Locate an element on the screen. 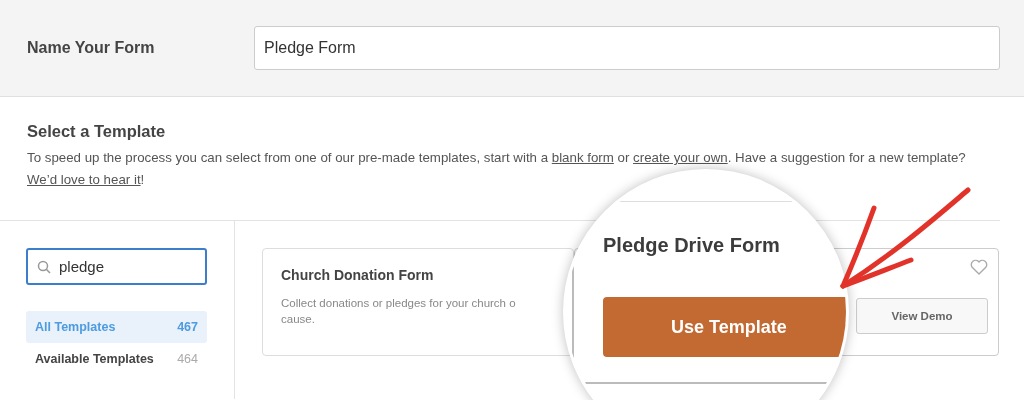 The width and height of the screenshot is (1024, 400). section-title: Select a Template is located at coordinates (97, 131).